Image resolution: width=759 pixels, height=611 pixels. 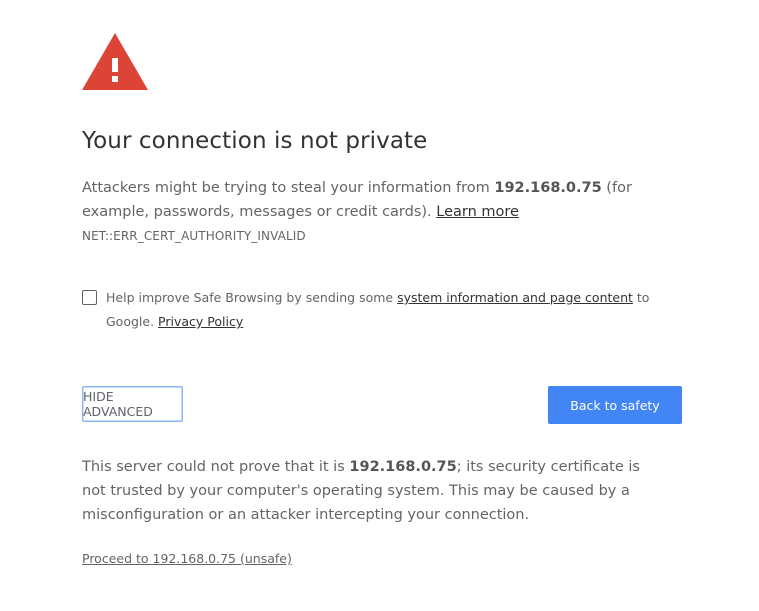 I want to click on warning-triangle-icon, so click(x=115, y=61).